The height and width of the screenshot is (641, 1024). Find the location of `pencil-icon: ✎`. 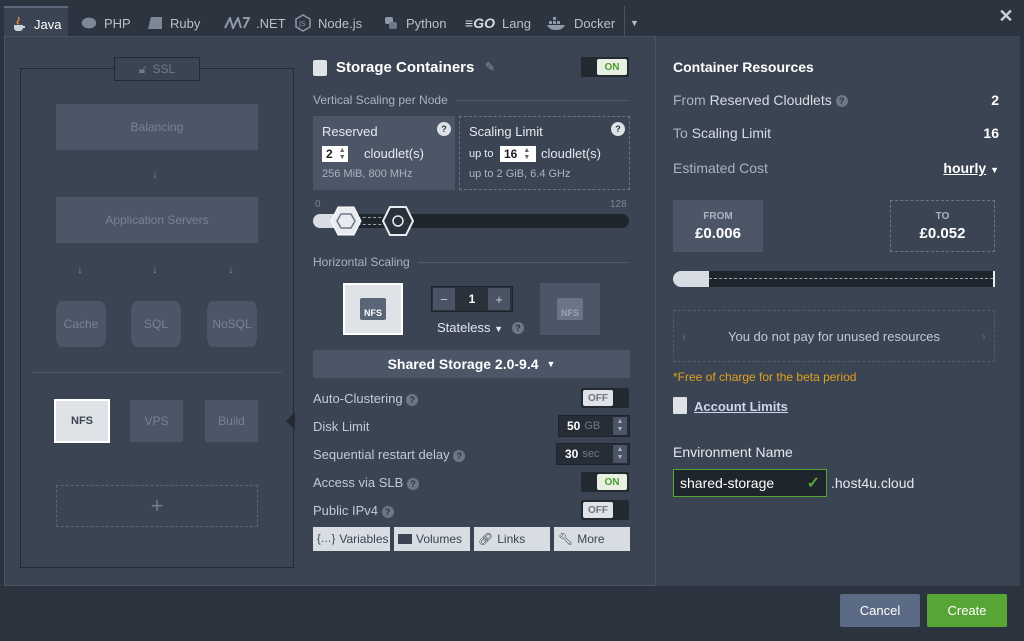

pencil-icon: ✎ is located at coordinates (490, 67).